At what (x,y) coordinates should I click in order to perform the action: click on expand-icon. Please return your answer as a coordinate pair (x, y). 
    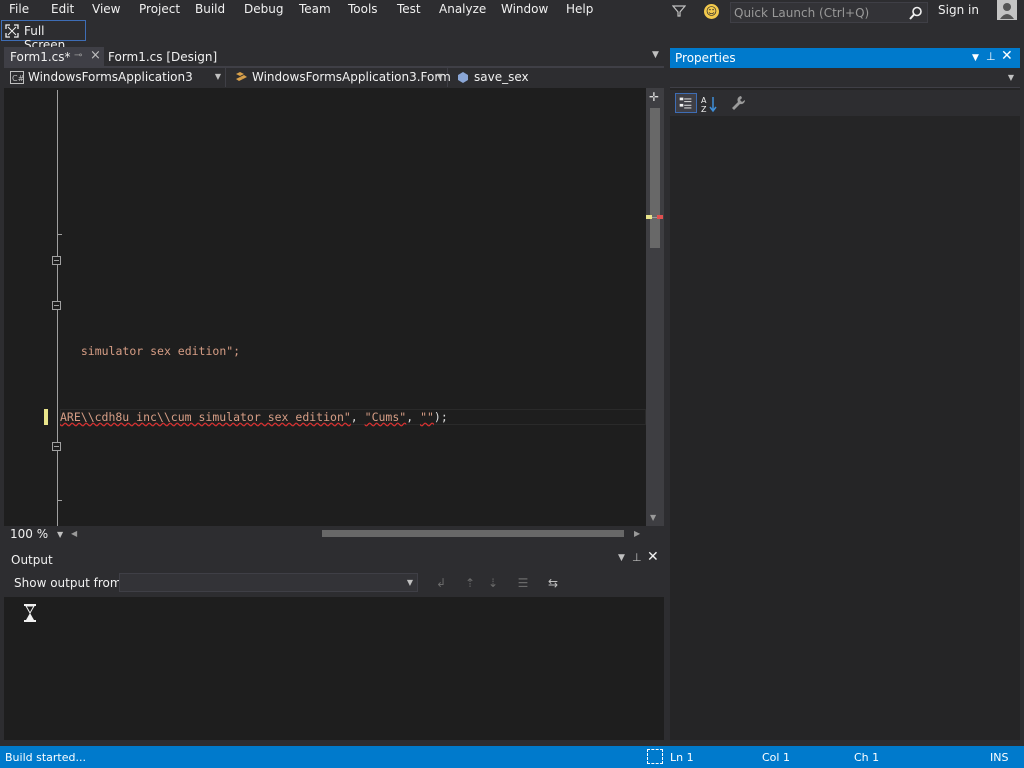
    Looking at the image, I should click on (12, 31).